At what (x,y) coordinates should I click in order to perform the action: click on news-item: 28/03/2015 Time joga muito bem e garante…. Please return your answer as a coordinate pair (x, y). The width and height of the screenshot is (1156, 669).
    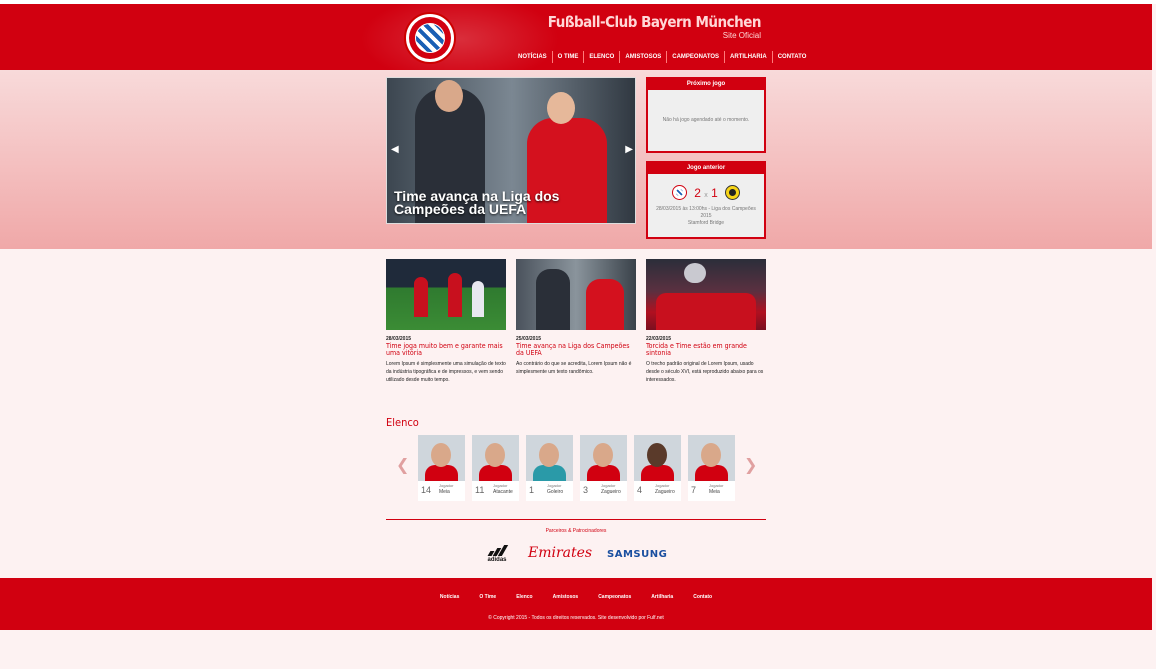
    Looking at the image, I should click on (446, 321).